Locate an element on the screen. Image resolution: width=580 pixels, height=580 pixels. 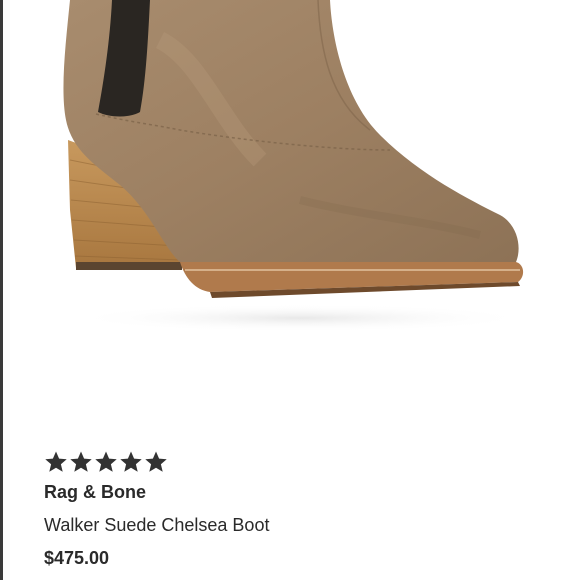
product-name: Walker Suede Chelsea Boot is located at coordinates (294, 525).